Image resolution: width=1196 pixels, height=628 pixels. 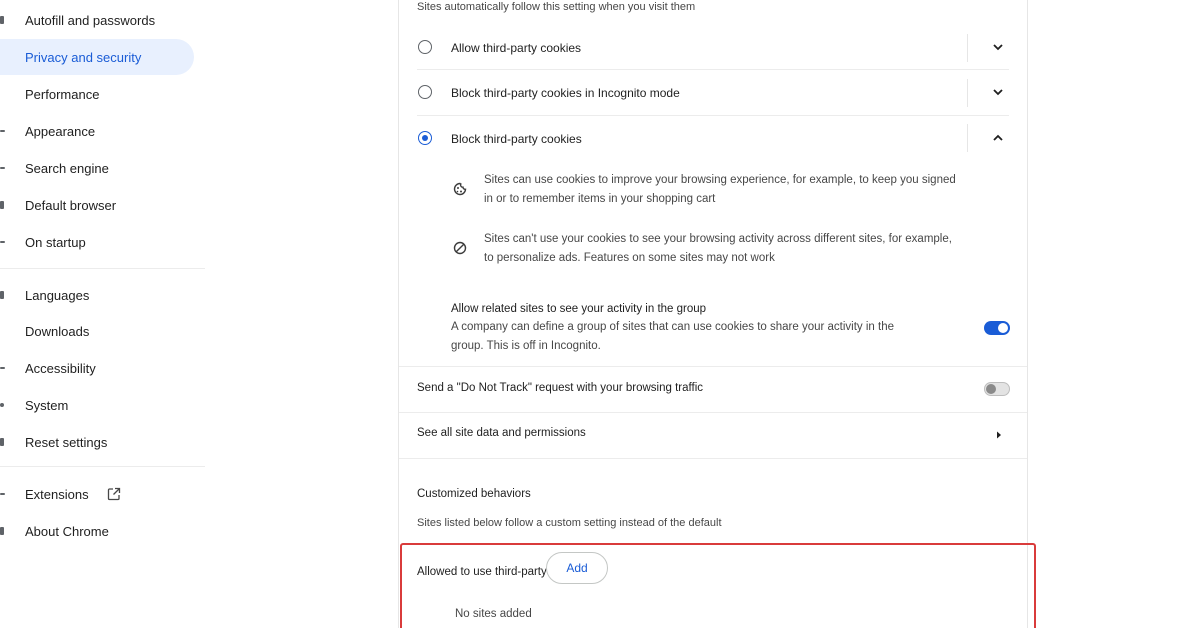 What do you see at coordinates (60, 131) in the screenshot?
I see `sidebar-item-label: Appearance` at bounding box center [60, 131].